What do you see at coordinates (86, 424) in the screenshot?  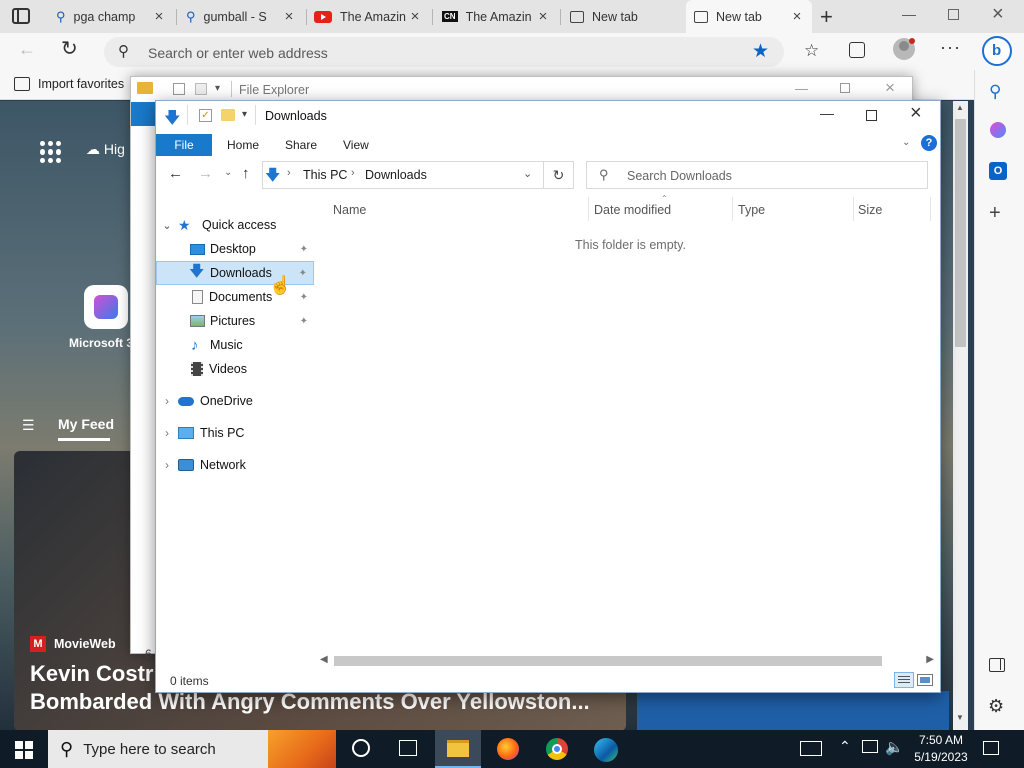 I see `my-feed-tab: My Feed` at bounding box center [86, 424].